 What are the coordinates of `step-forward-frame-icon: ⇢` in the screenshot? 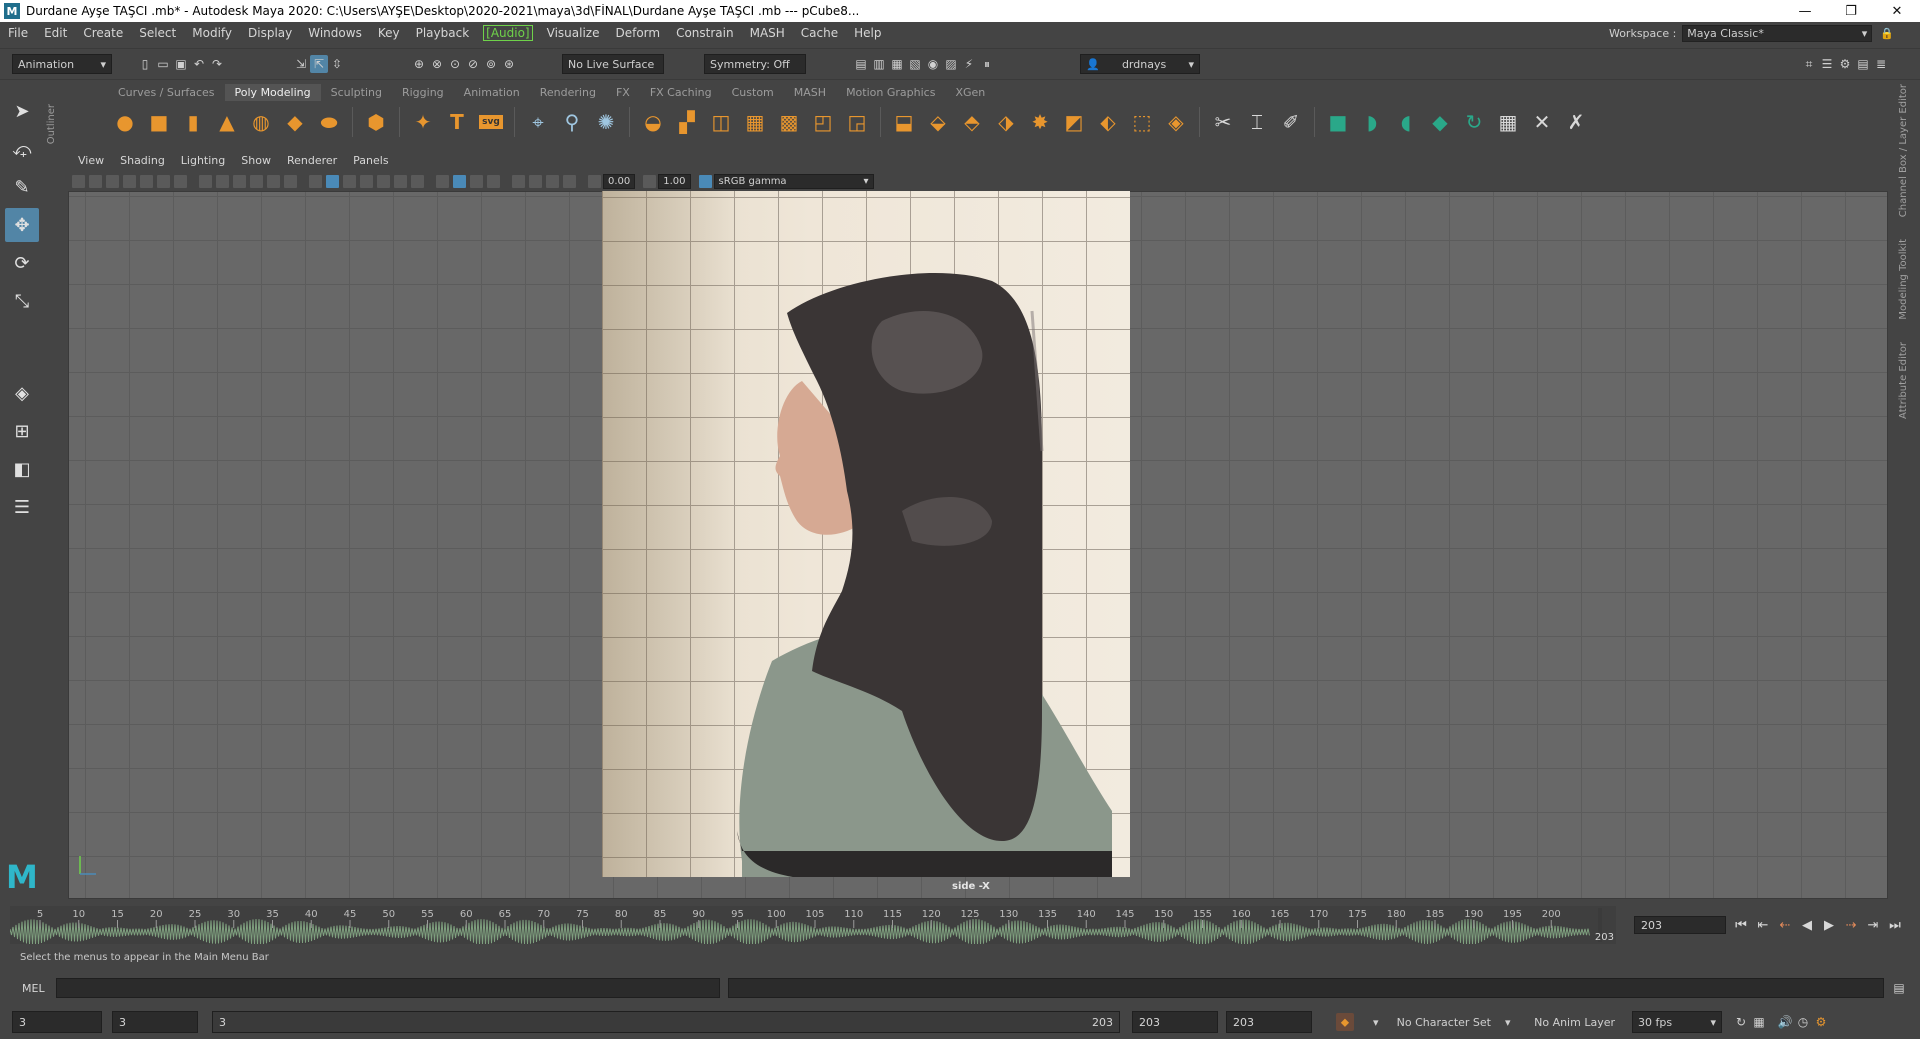 It's located at (1851, 925).